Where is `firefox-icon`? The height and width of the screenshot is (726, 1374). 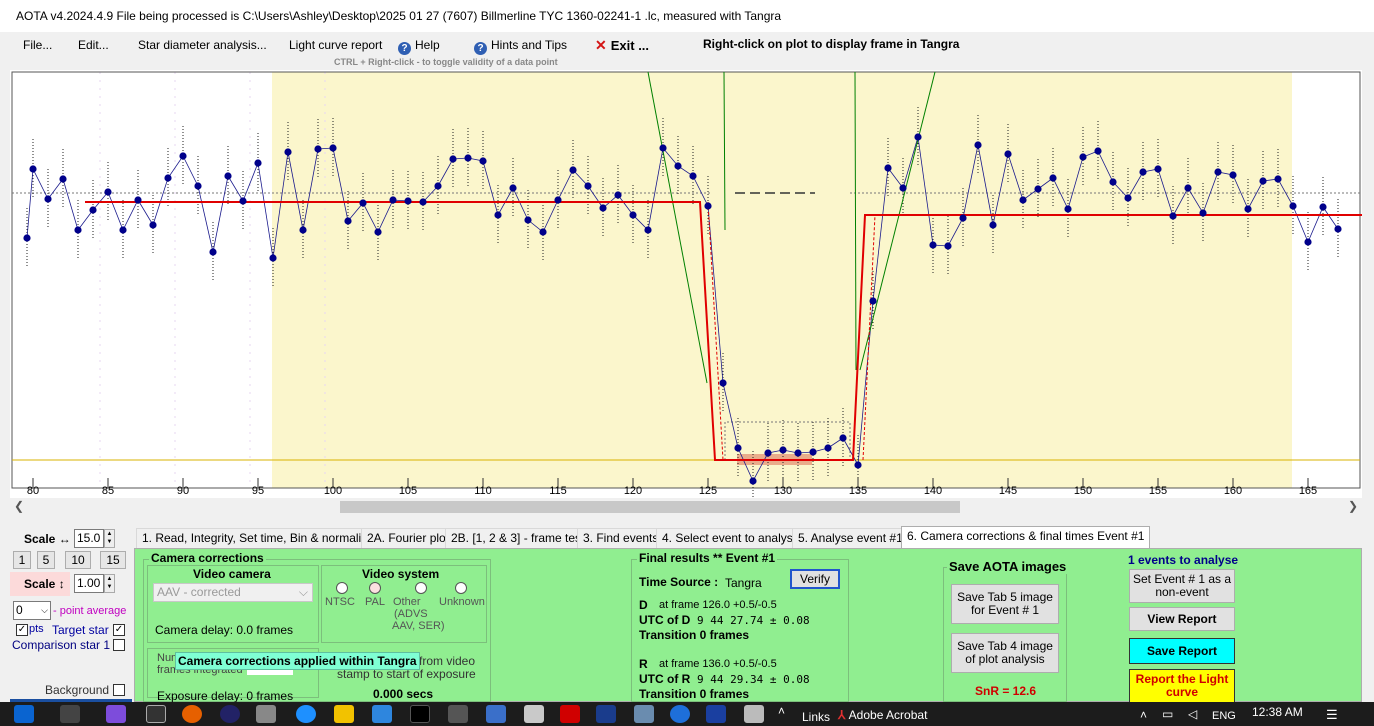
firefox-icon is located at coordinates (192, 714).